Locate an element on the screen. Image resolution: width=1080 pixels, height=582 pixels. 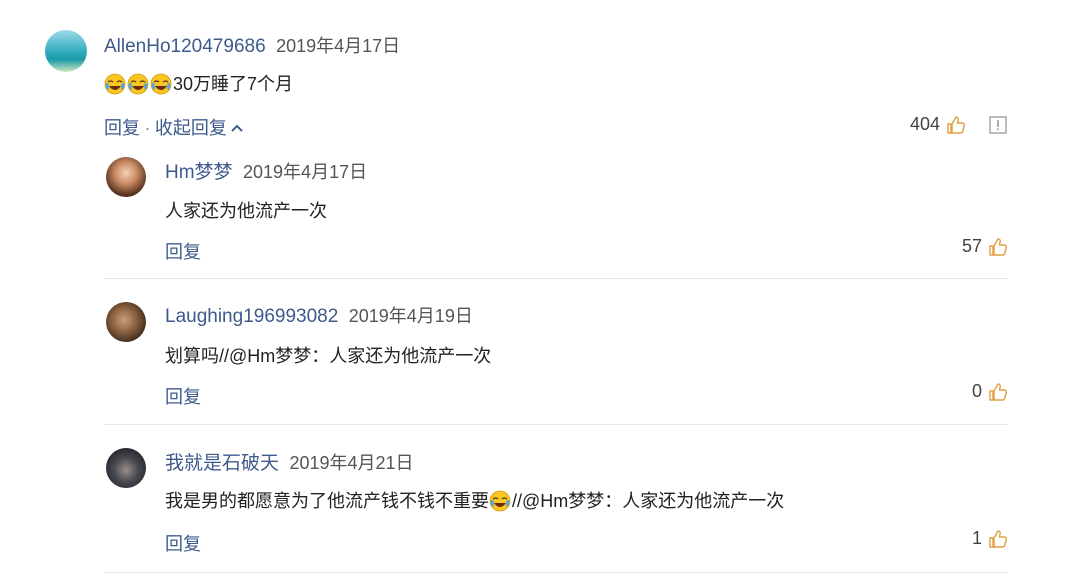
like-count: 1 is located at coordinates (976, 538).